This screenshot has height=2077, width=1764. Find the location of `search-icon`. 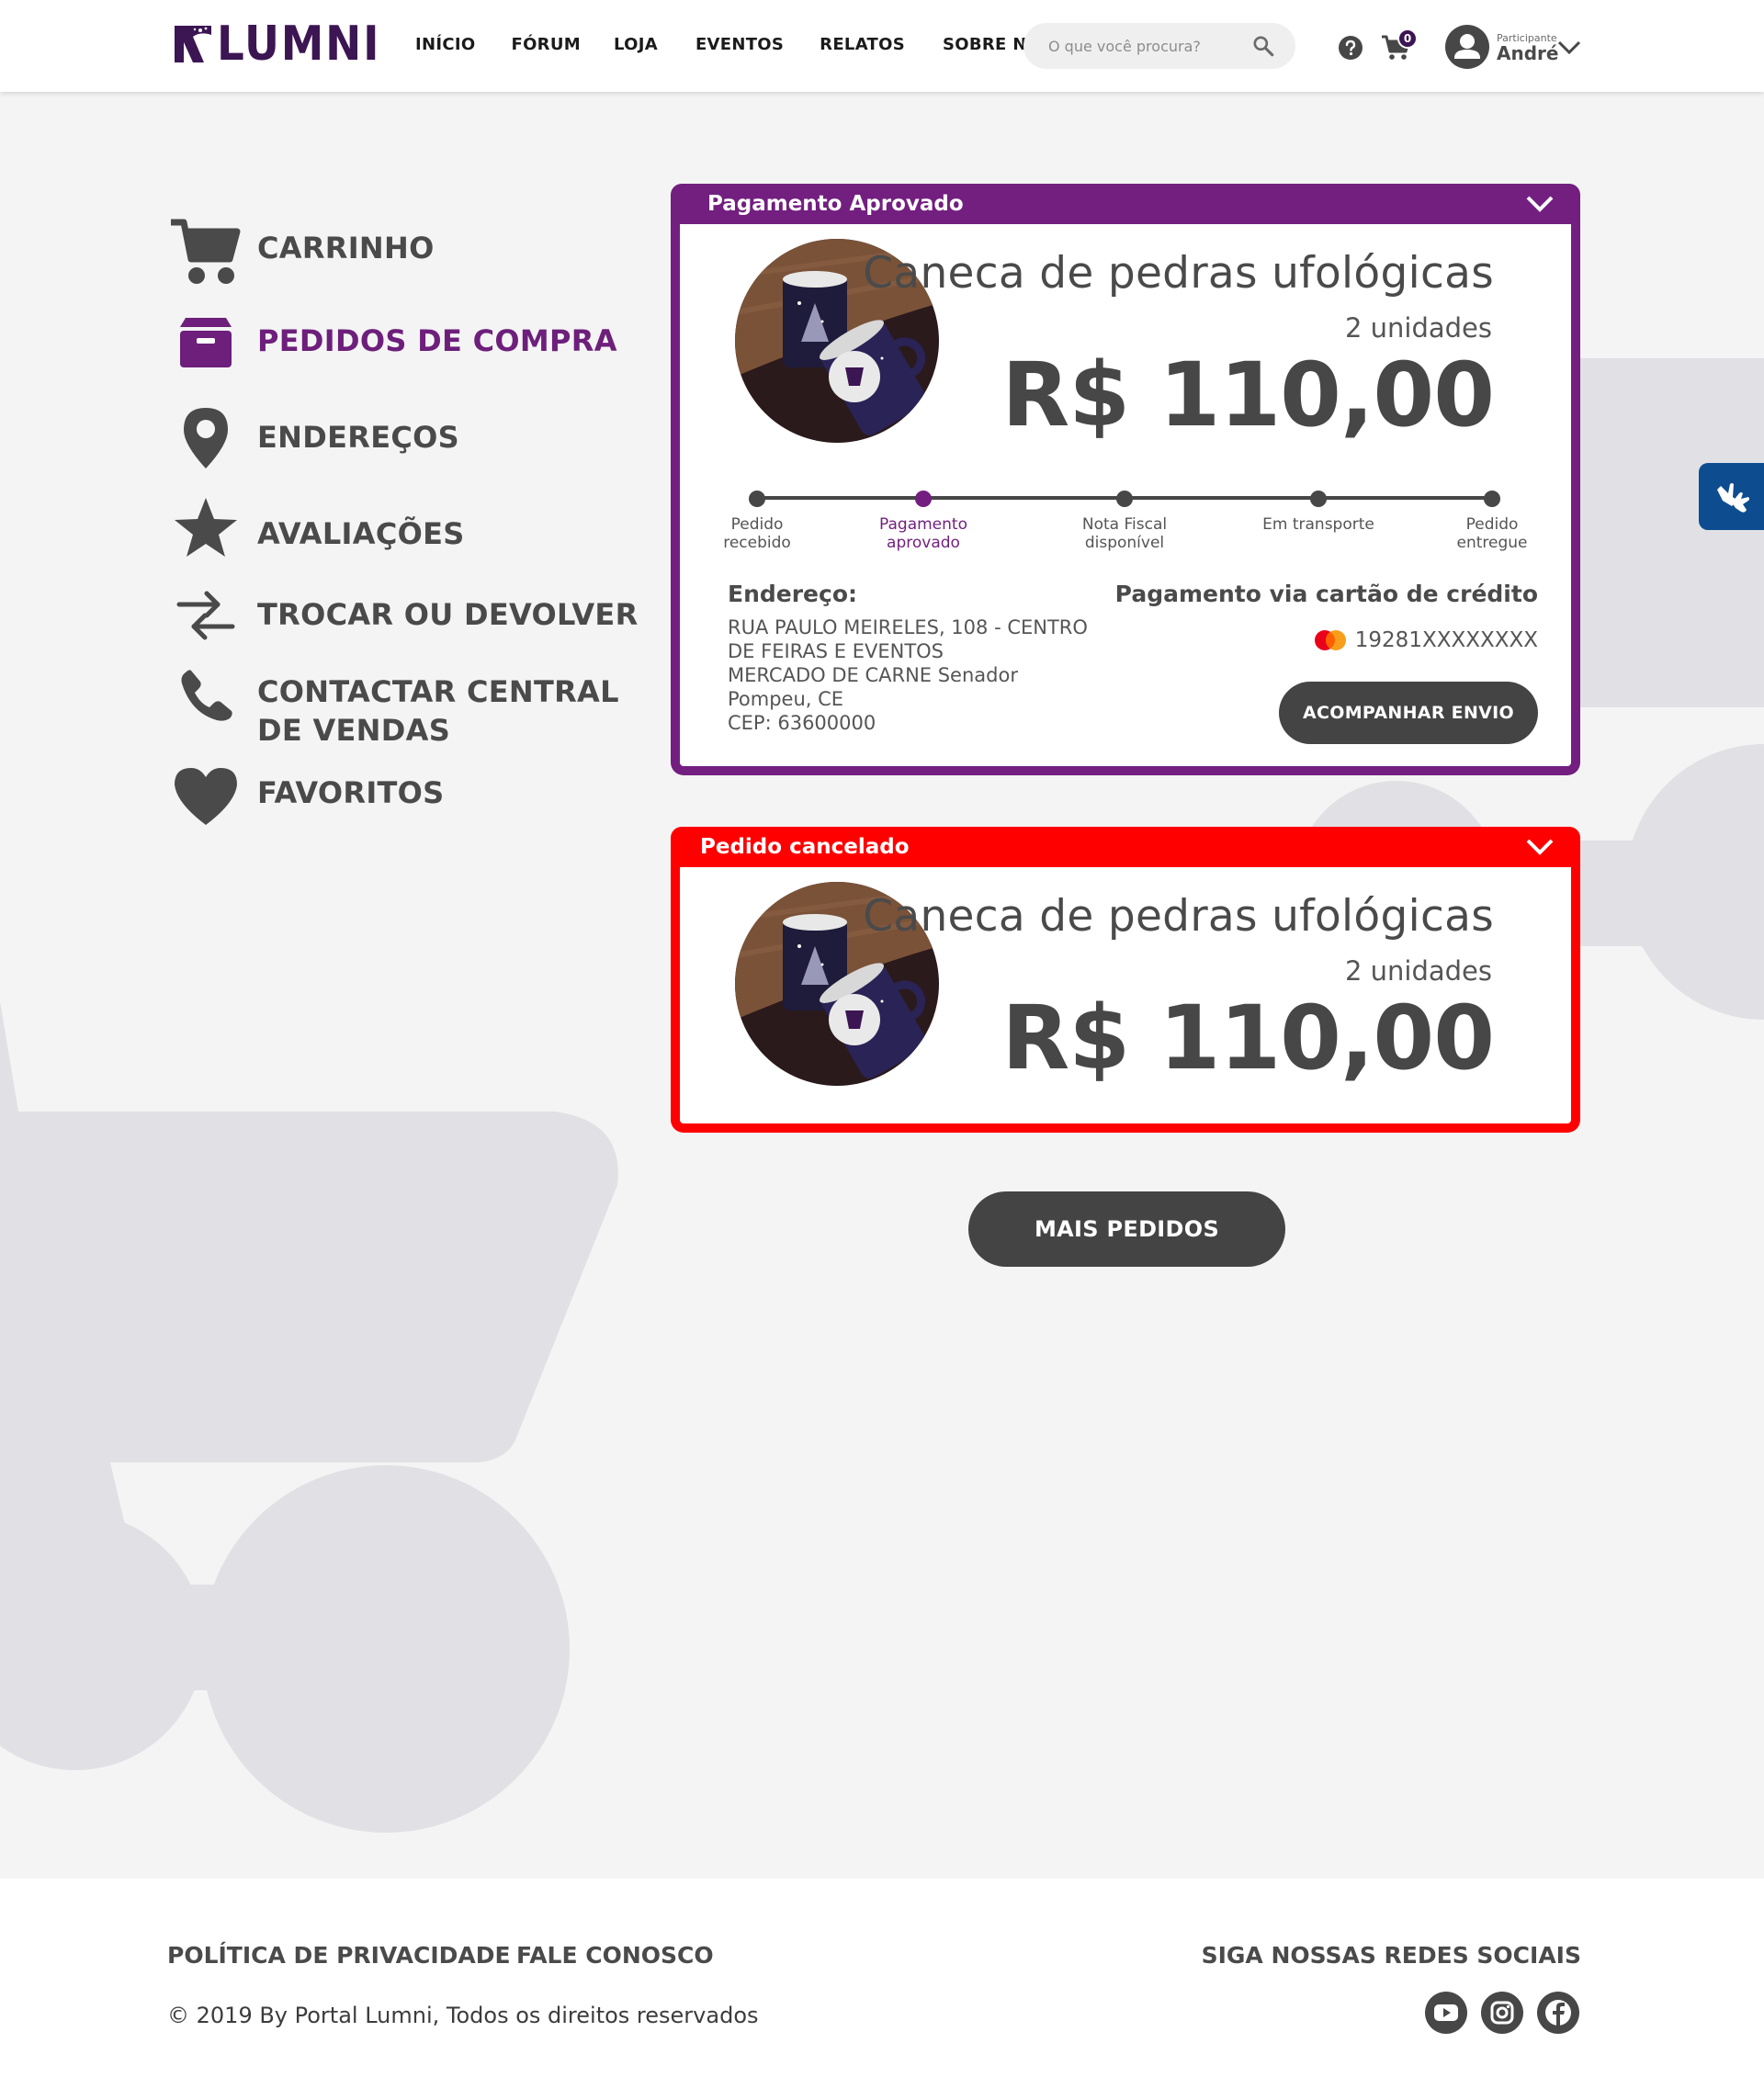

search-icon is located at coordinates (1263, 46).